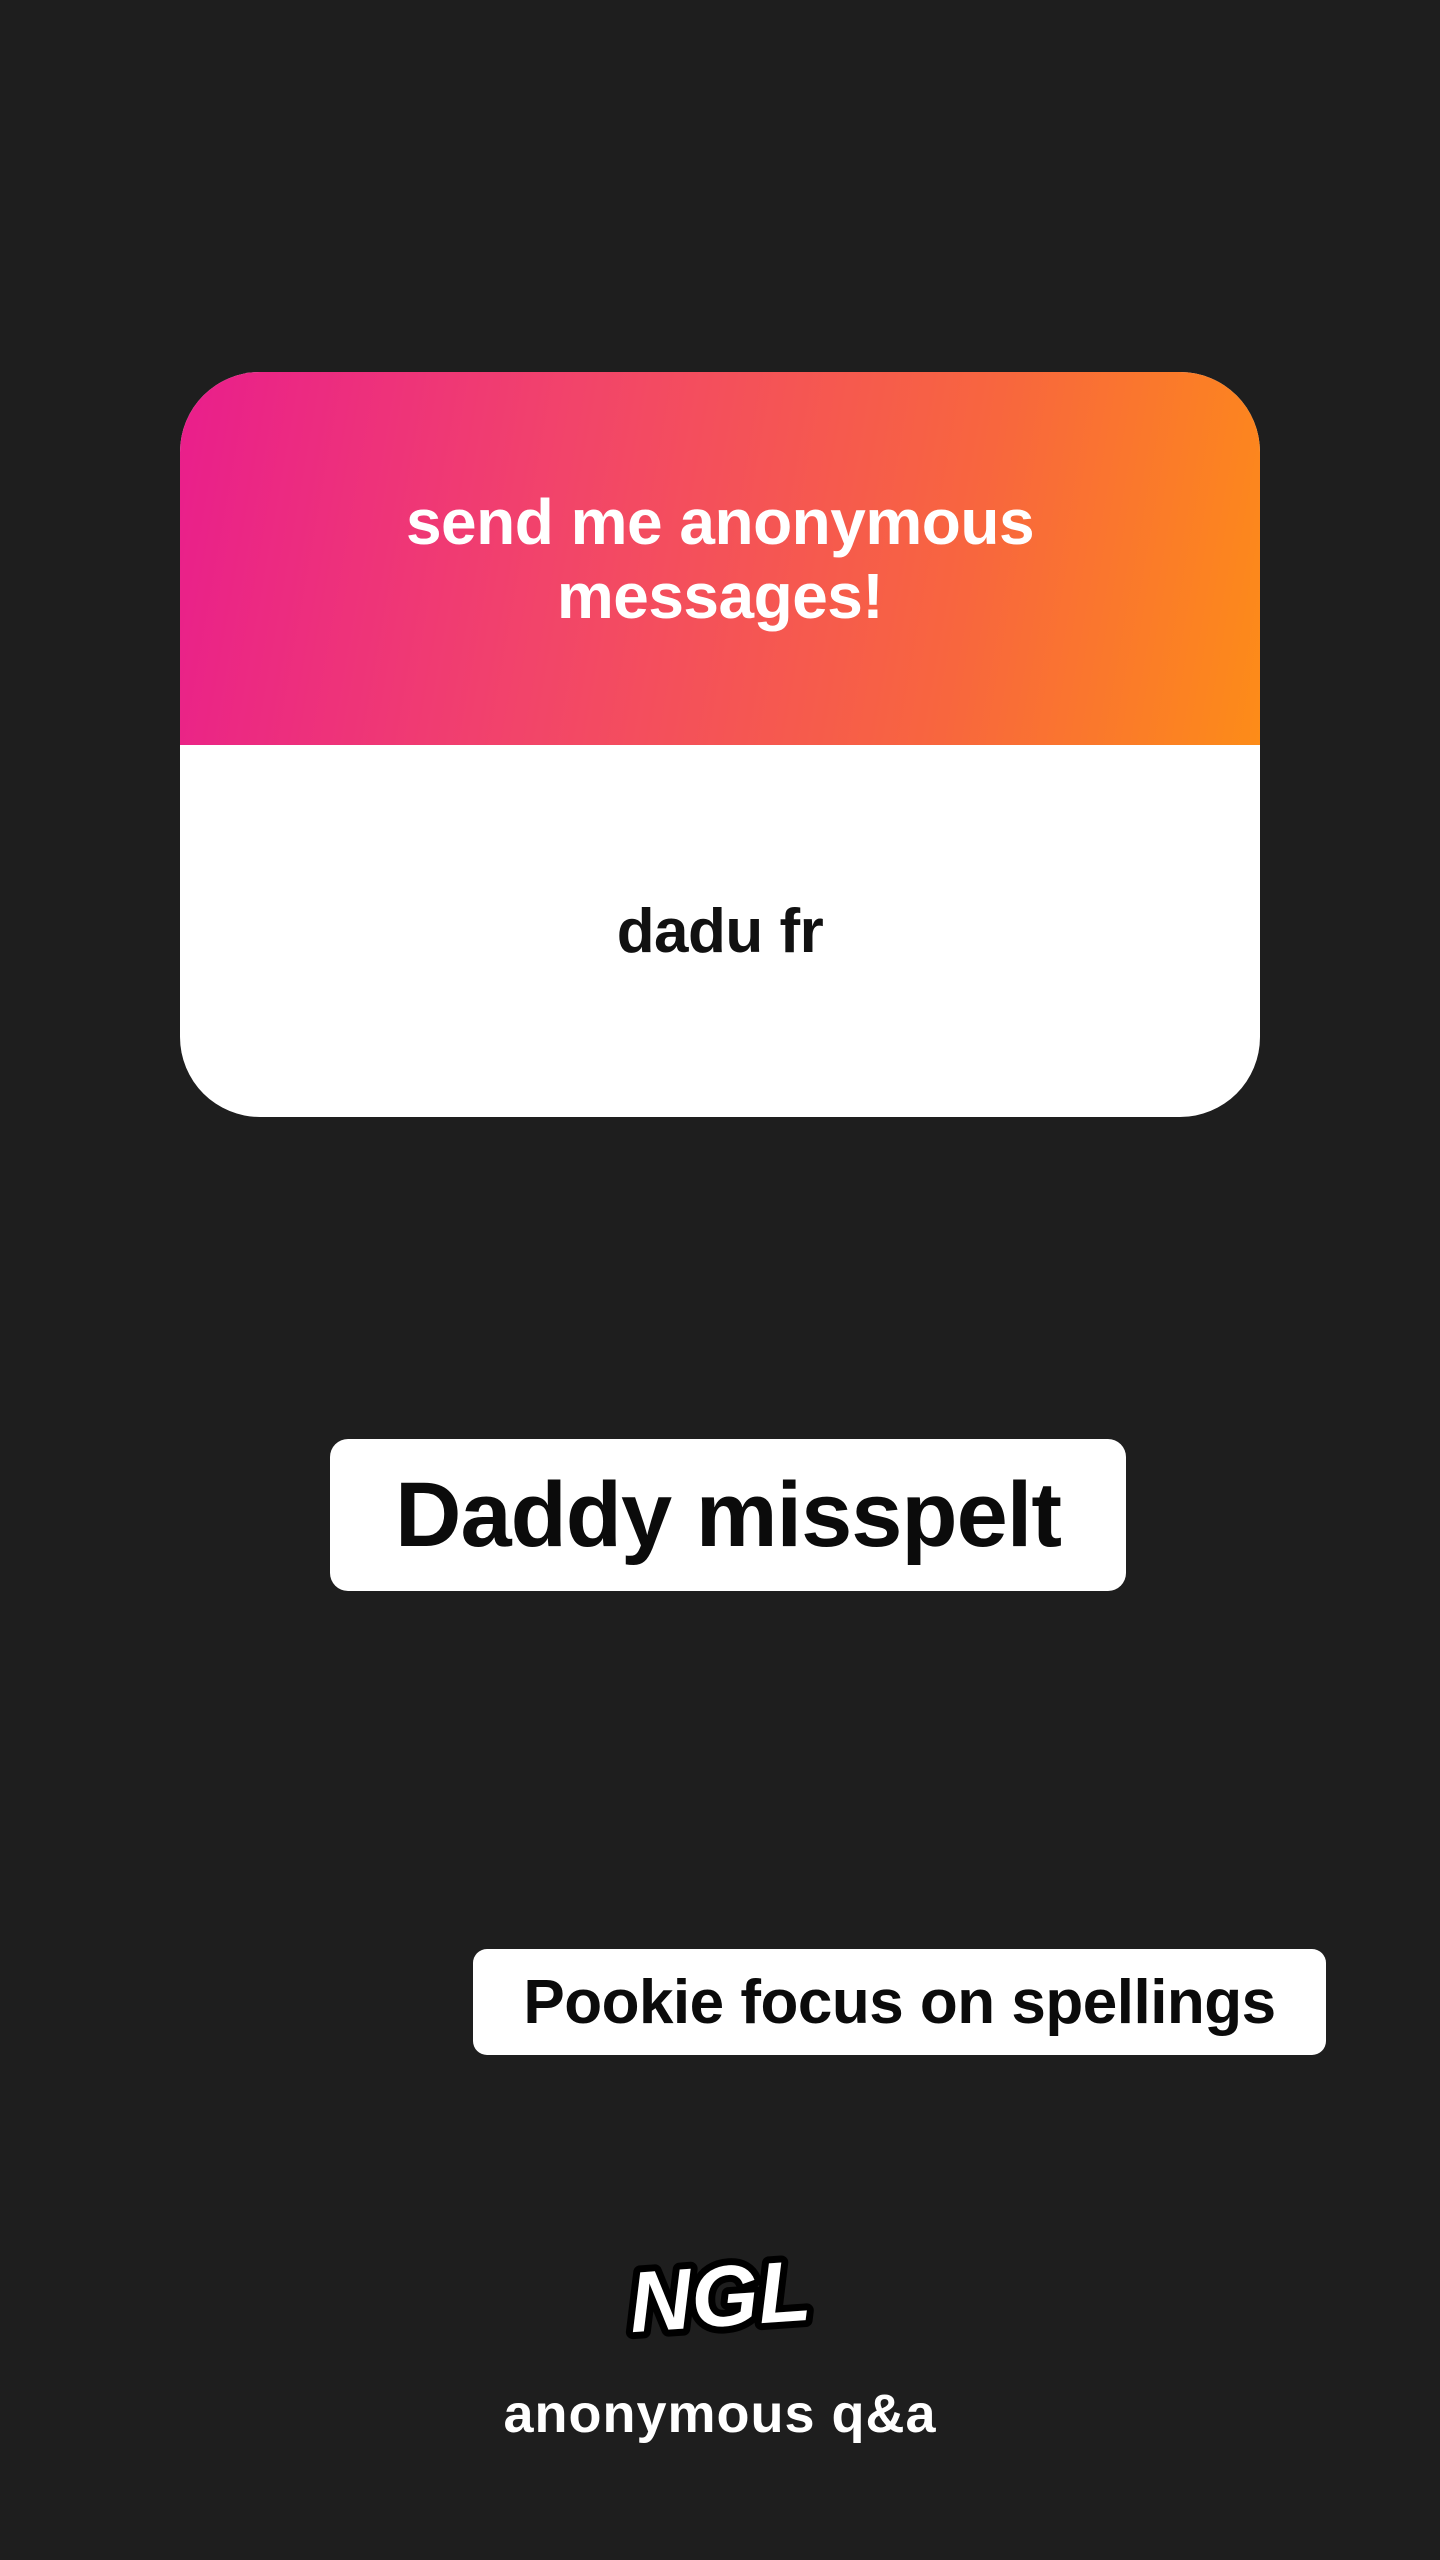 The image size is (1440, 2560). I want to click on text-sticker-caption-label: Pookie focus on spellings, so click(899, 2002).